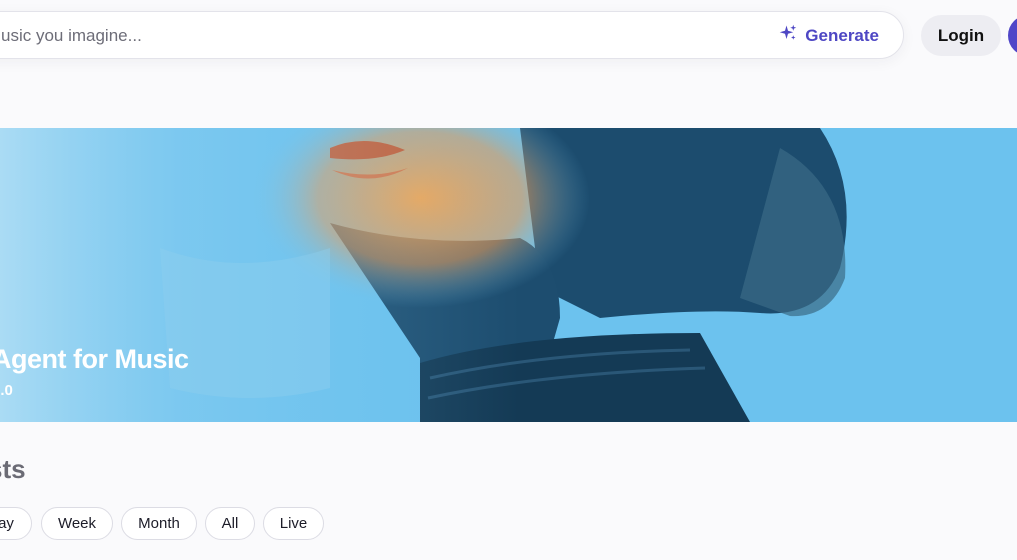 This screenshot has width=1017, height=560. What do you see at coordinates (6, 390) in the screenshot?
I see `banner-subtitle: 2.0` at bounding box center [6, 390].